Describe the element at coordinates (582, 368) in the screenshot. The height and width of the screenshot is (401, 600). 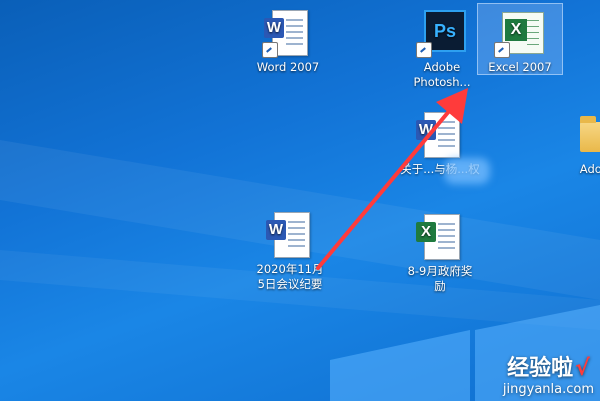
I see `check-icon: √` at that location.